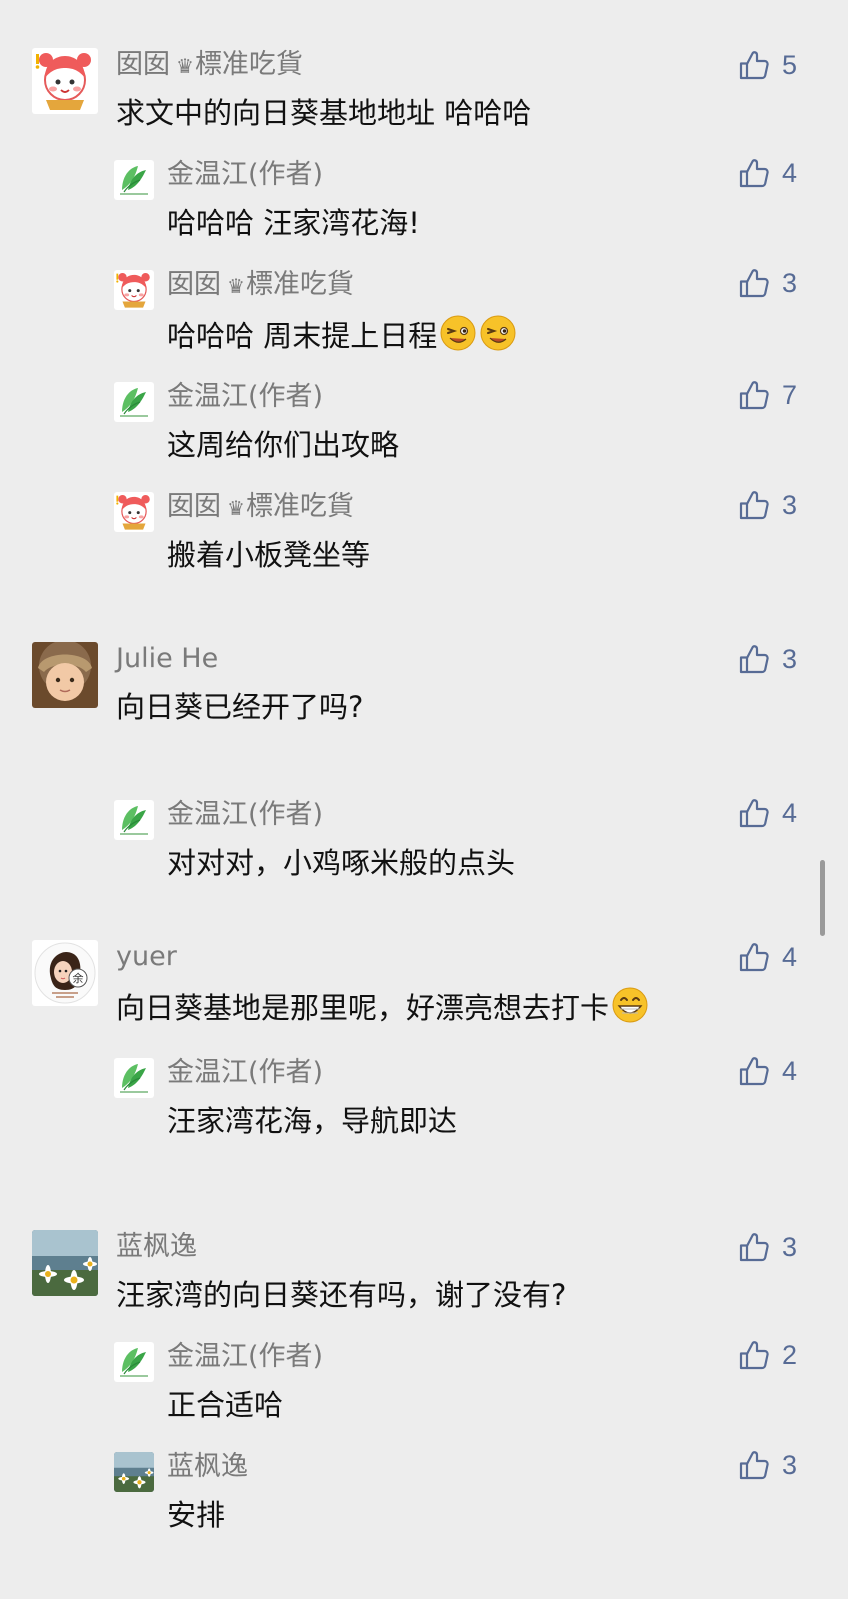 This screenshot has height=1599, width=848. What do you see at coordinates (293, 223) in the screenshot?
I see `reply-text: 哈哈哈 汪家湾花海!` at bounding box center [293, 223].